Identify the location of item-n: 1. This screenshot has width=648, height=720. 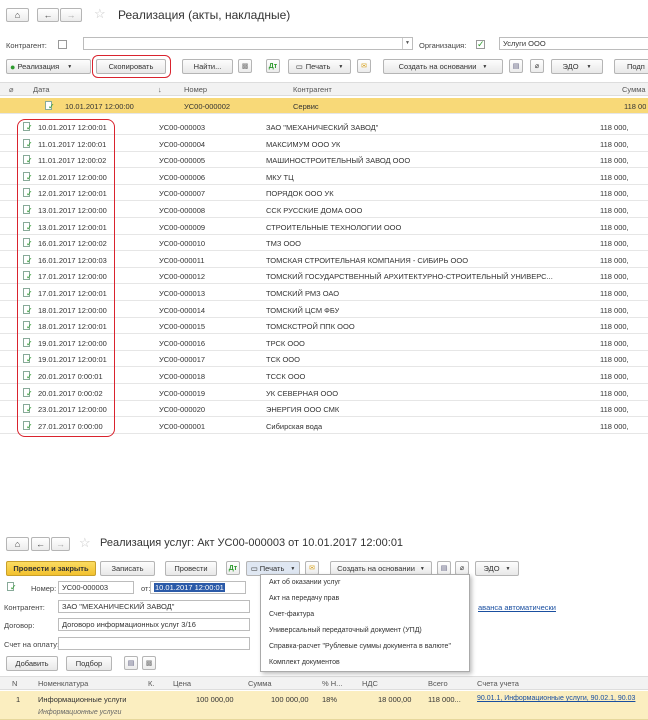
(18, 699).